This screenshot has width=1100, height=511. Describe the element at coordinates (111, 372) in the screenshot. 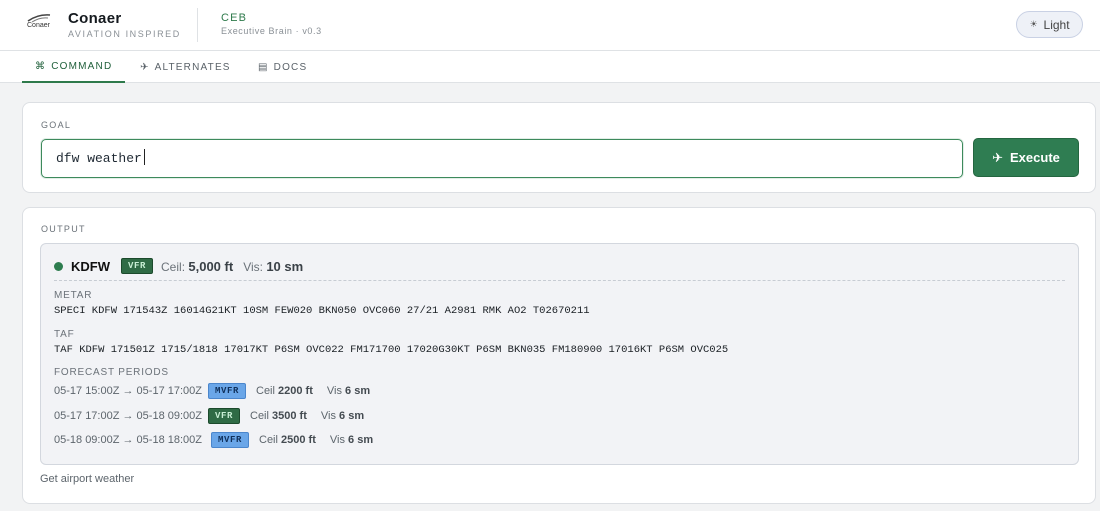

I see `forecast-periods-label: FORECAST PERIODS` at that location.